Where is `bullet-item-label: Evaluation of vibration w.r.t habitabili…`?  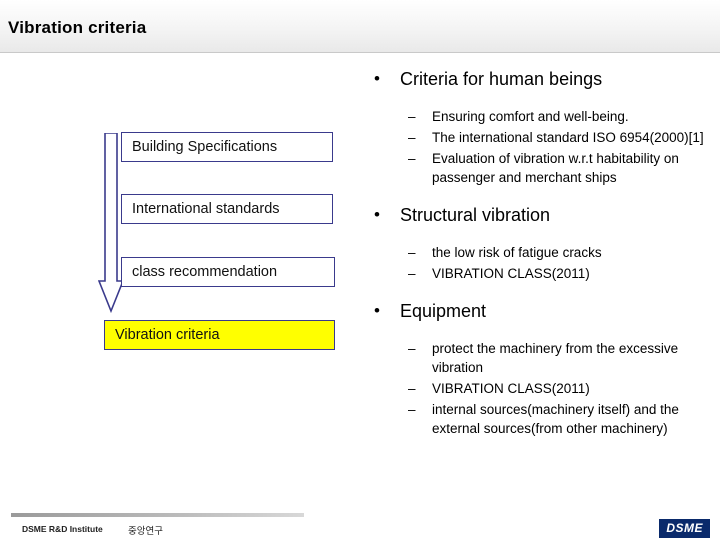
bullet-item-label: Evaluation of vibration w.r.t habitabili… is located at coordinates (555, 168).